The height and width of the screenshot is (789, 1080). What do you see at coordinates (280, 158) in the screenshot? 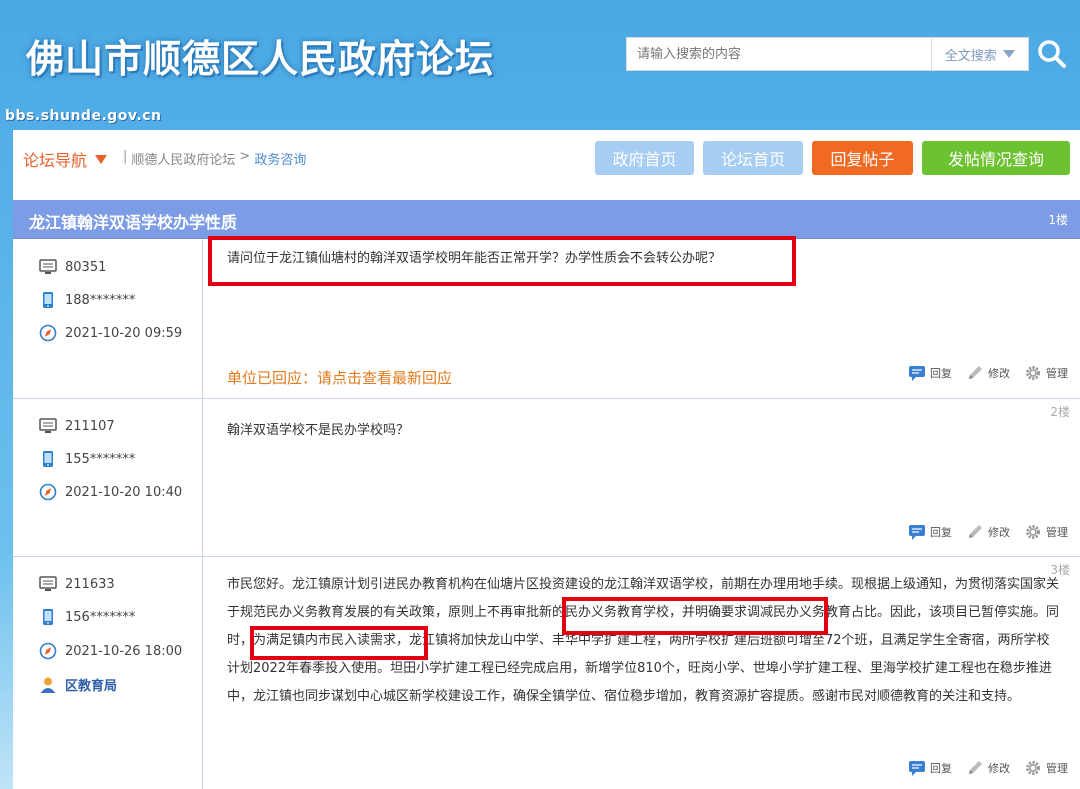
I see `breadcrumb-current: 政务咨询` at bounding box center [280, 158].